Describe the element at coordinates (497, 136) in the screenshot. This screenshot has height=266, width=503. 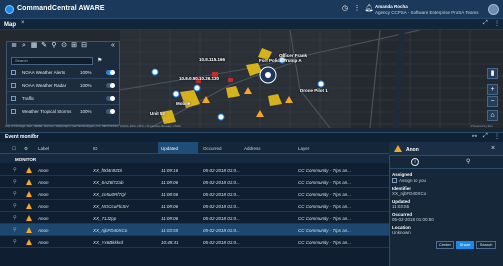
I see `more-icon: ⋮` at that location.